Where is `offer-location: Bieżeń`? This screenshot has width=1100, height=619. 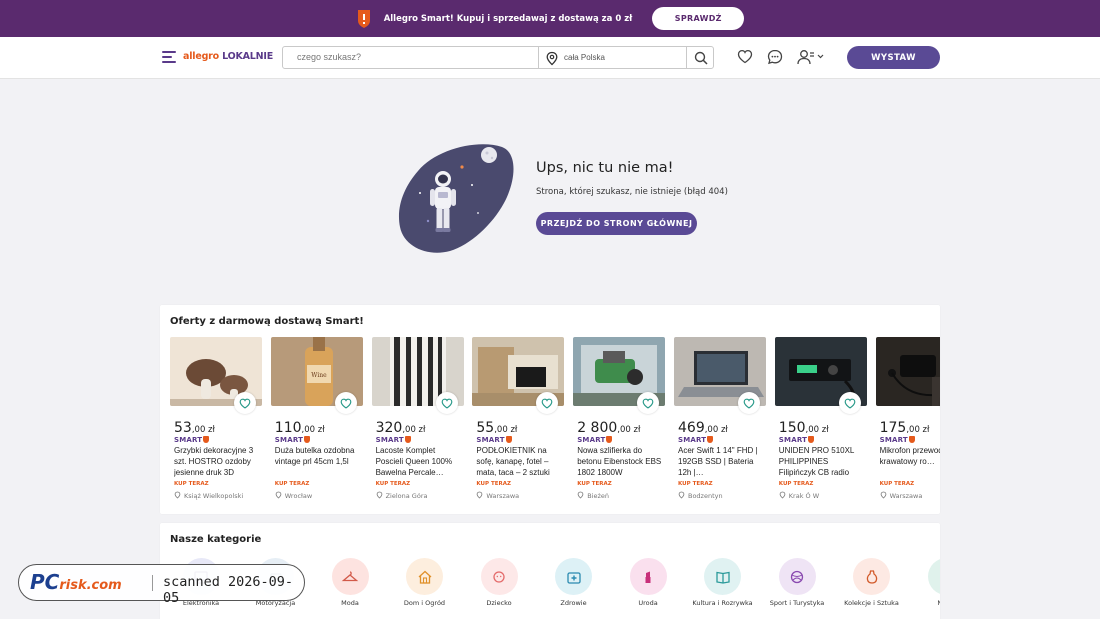 offer-location: Bieżeń is located at coordinates (593, 495).